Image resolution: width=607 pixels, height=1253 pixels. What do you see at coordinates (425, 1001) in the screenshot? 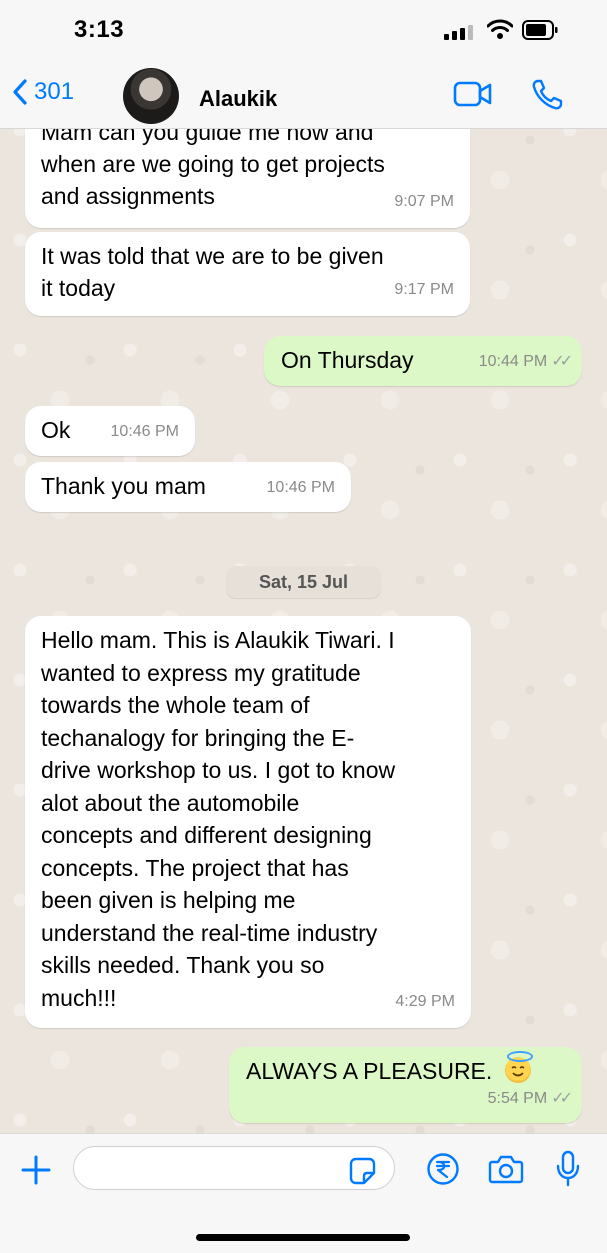
I see `message-time: 4:29 PM` at bounding box center [425, 1001].